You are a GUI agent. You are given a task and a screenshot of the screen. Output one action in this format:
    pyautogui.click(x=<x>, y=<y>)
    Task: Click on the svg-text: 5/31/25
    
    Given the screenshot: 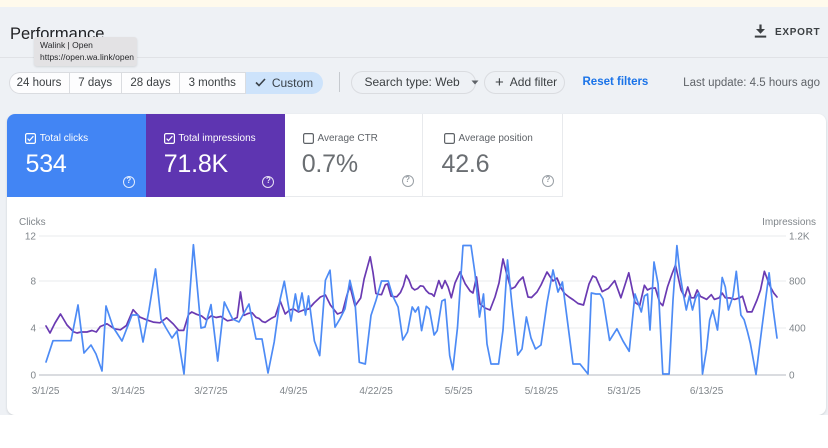 What is the action you would take?
    pyautogui.click(x=624, y=391)
    